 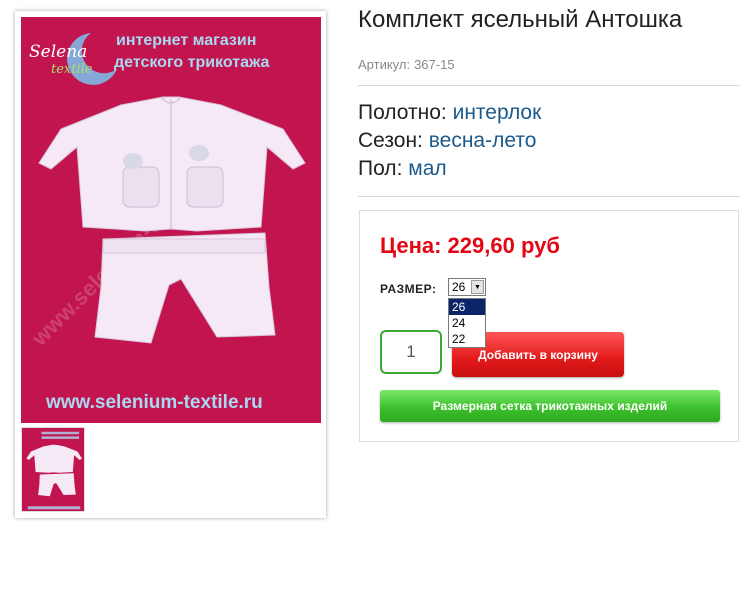 What do you see at coordinates (520, 19) in the screenshot?
I see `product-title: Комплект ясельный Антошка` at bounding box center [520, 19].